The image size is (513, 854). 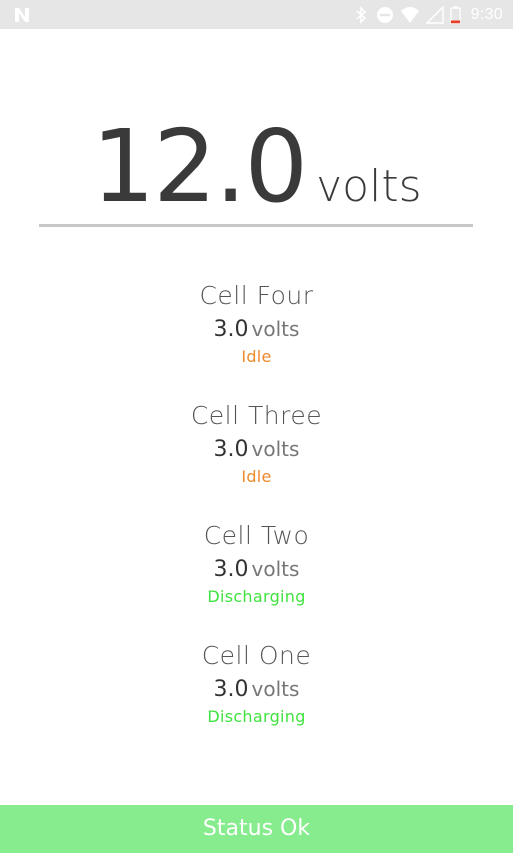 What do you see at coordinates (256, 14) in the screenshot?
I see `system-status-bar: 9:30` at bounding box center [256, 14].